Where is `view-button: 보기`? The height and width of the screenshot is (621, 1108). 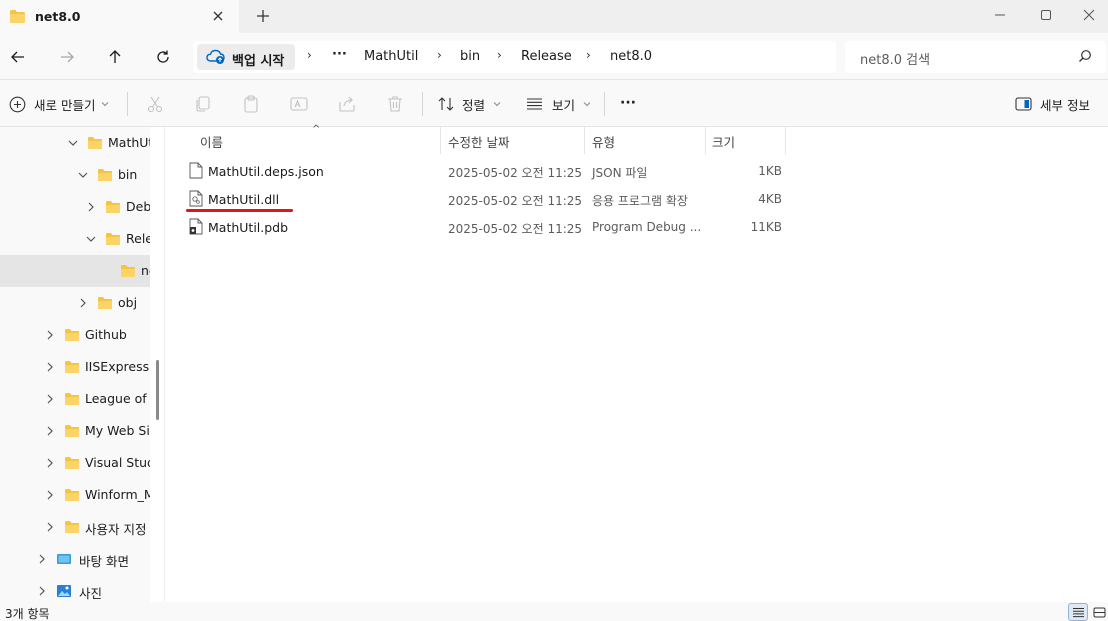 view-button: 보기 is located at coordinates (558, 104).